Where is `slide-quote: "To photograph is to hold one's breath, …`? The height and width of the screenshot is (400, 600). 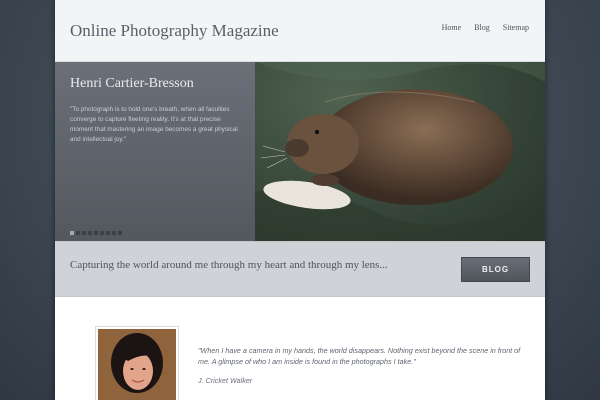 slide-quote: "To photograph is to hold one's breath, … is located at coordinates (154, 124).